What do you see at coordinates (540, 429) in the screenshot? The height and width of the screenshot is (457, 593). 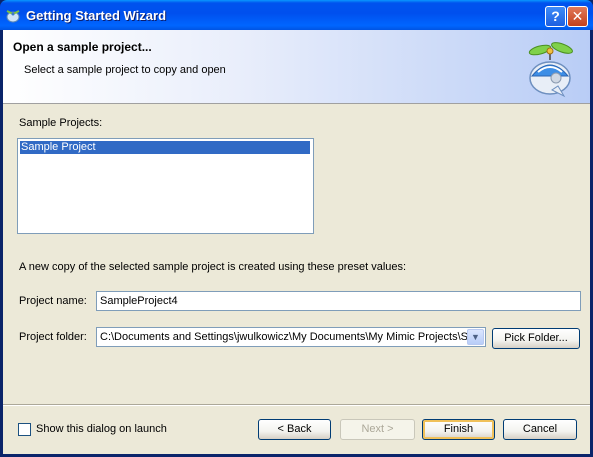 I see `cancel-button: Cancel` at bounding box center [540, 429].